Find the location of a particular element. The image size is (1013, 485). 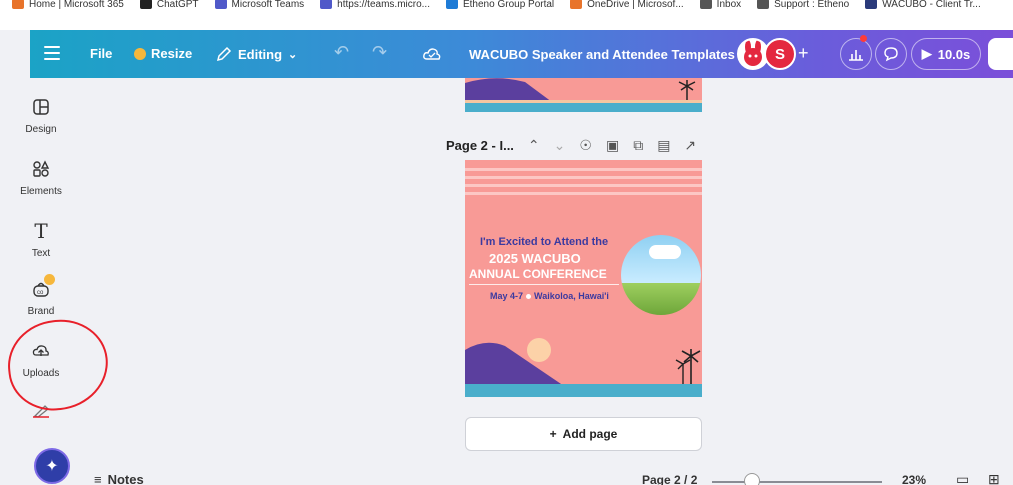

sidebar-item-design: Design is located at coordinates (41, 115).